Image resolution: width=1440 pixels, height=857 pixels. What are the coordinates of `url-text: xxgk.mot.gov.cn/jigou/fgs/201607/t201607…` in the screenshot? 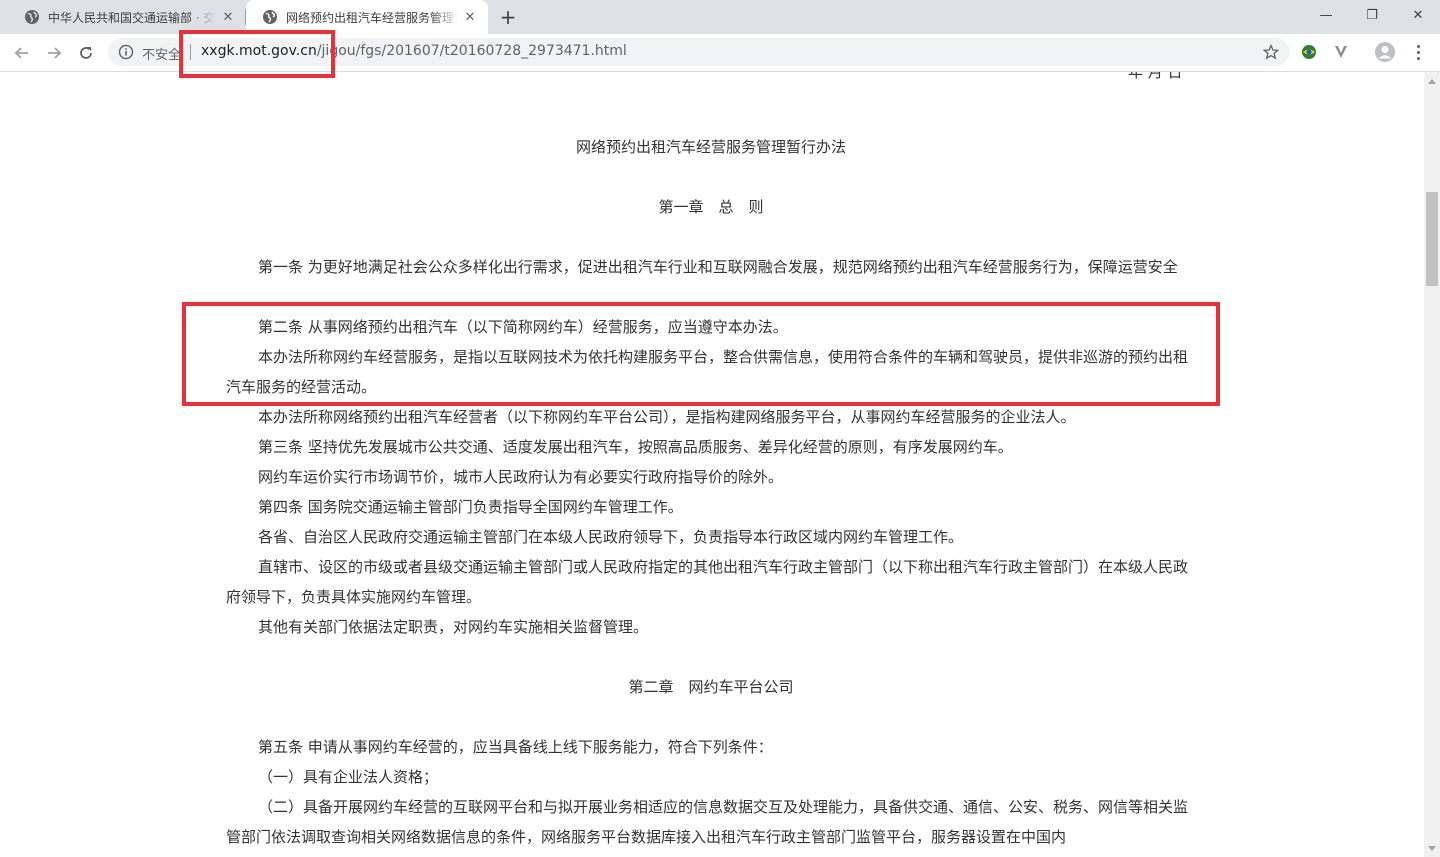 It's located at (414, 51).